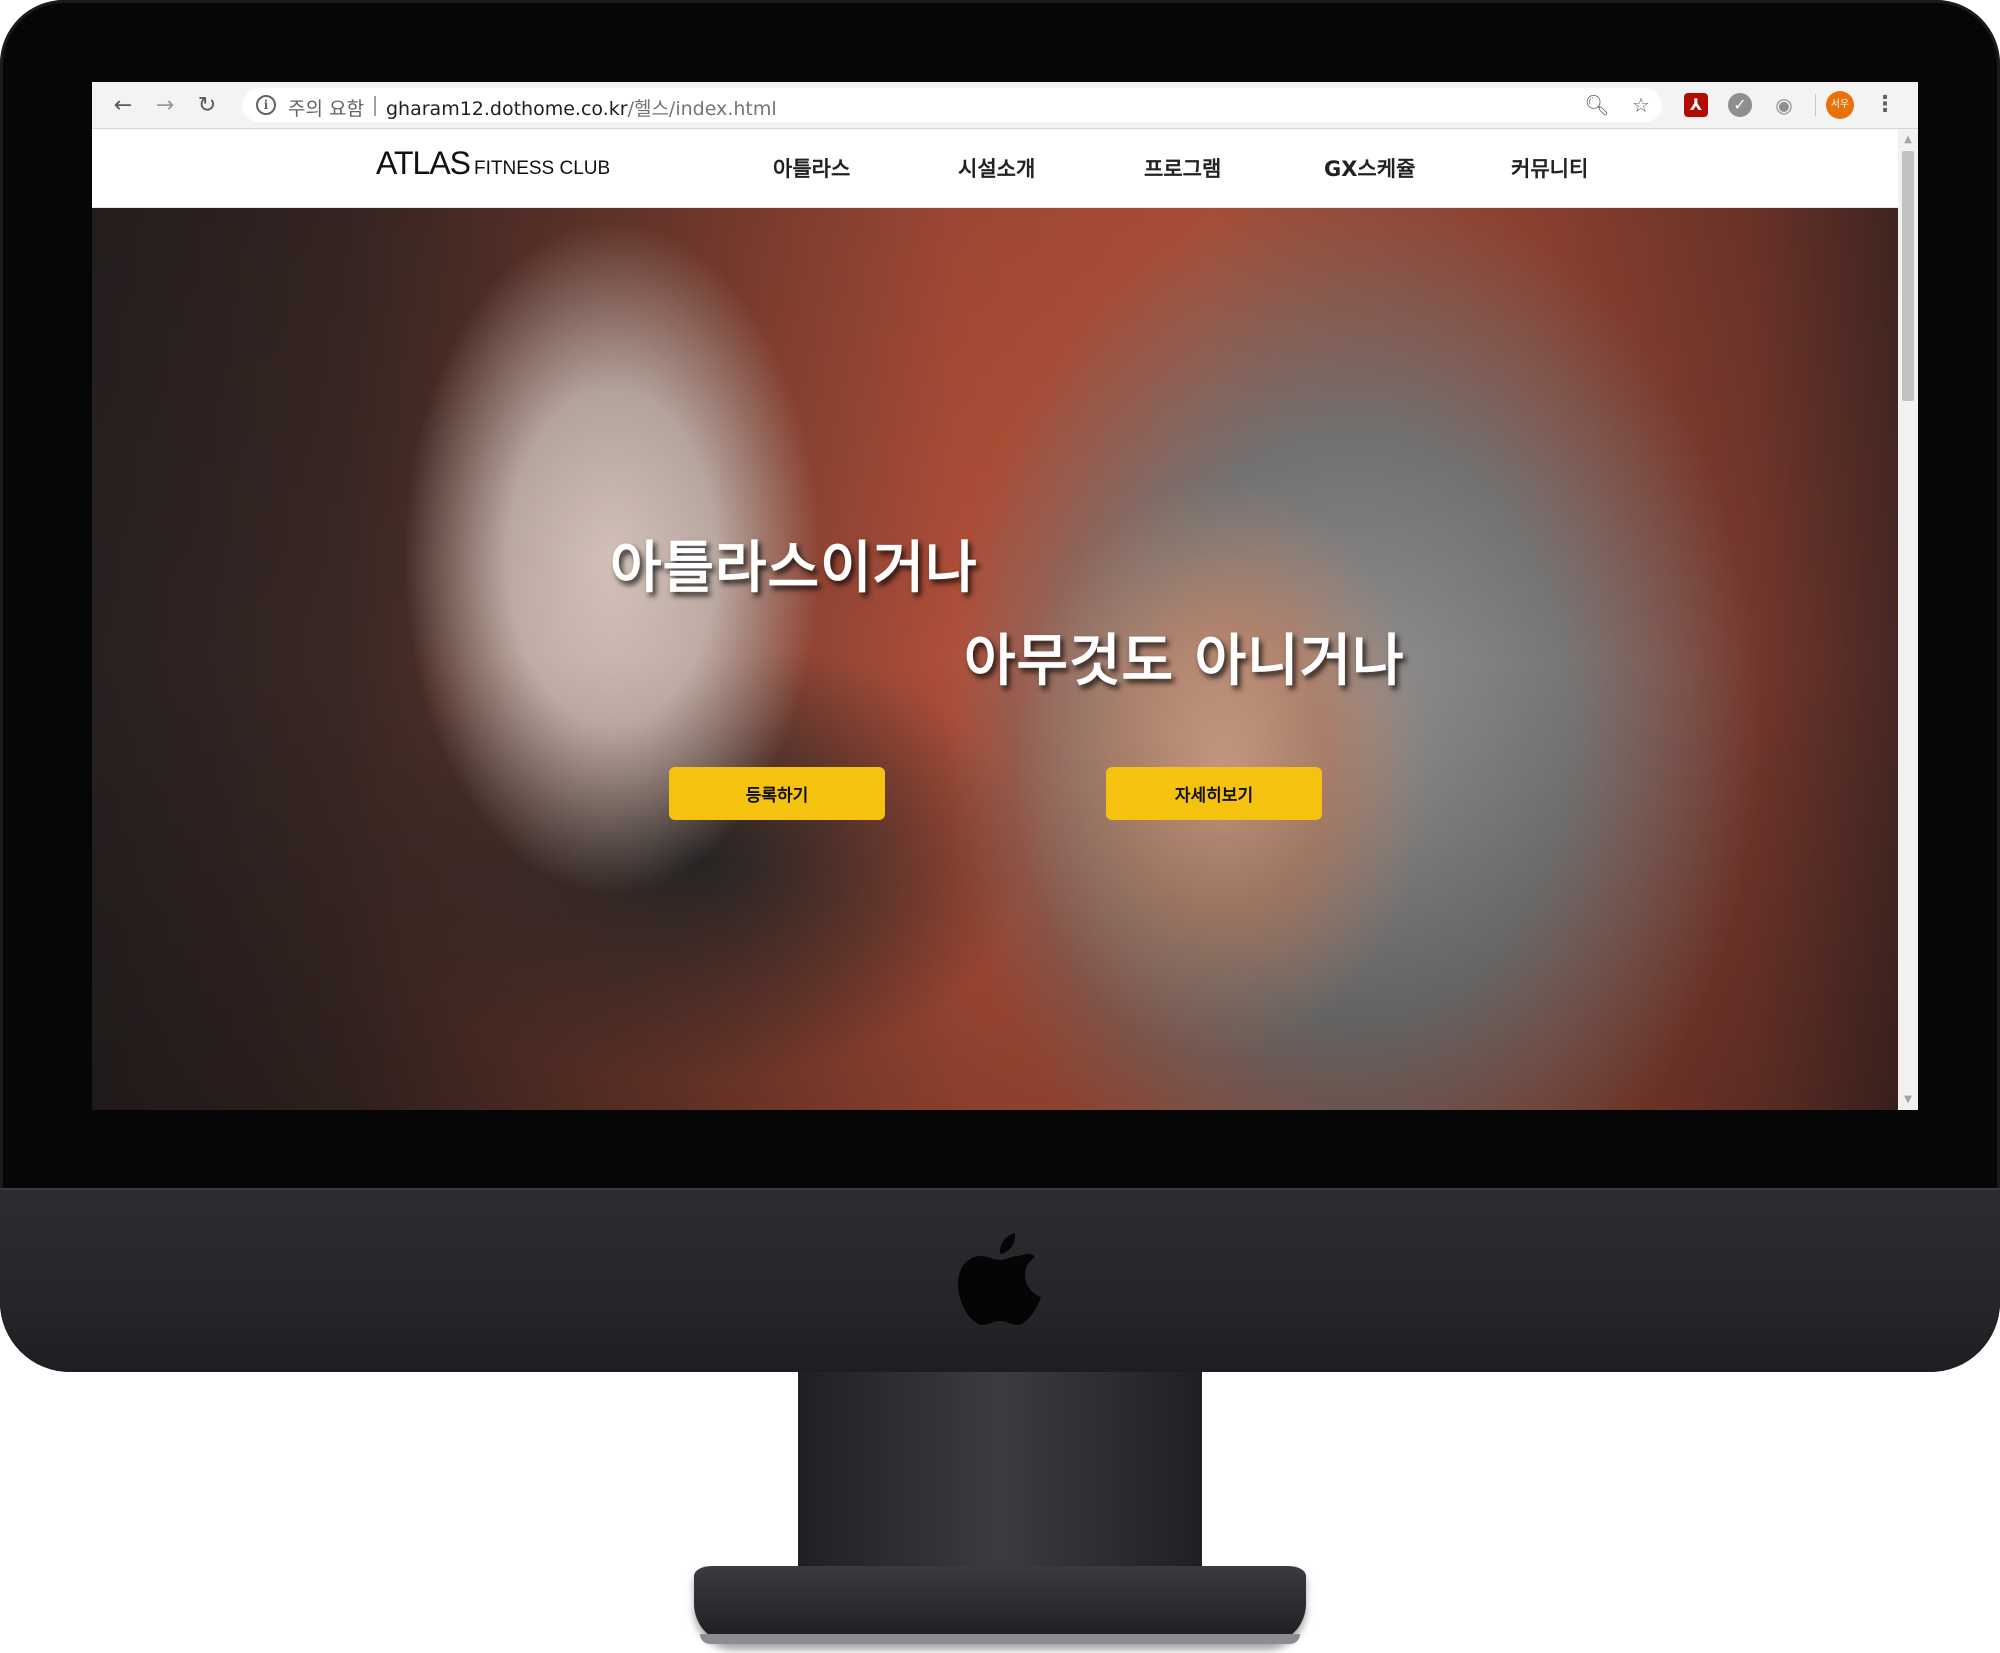  I want to click on separator, so click(375, 106).